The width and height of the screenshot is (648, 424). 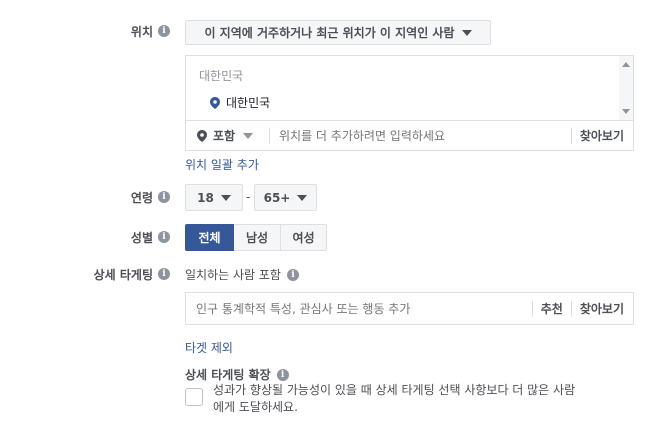 What do you see at coordinates (214, 197) in the screenshot?
I see `age-min-dropdown: 18` at bounding box center [214, 197].